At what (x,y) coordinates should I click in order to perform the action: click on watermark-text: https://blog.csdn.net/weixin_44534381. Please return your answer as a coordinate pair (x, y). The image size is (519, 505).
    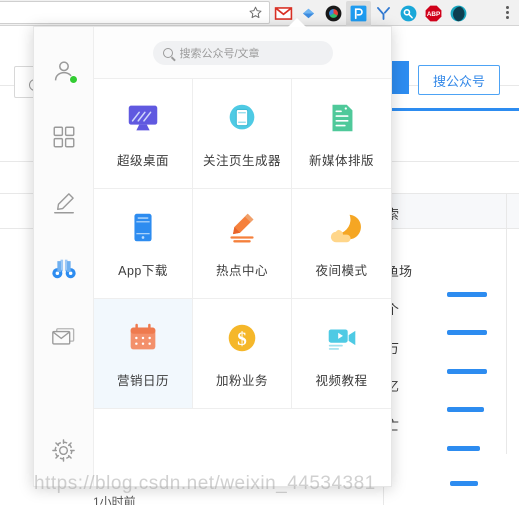
    Looking at the image, I should click on (205, 483).